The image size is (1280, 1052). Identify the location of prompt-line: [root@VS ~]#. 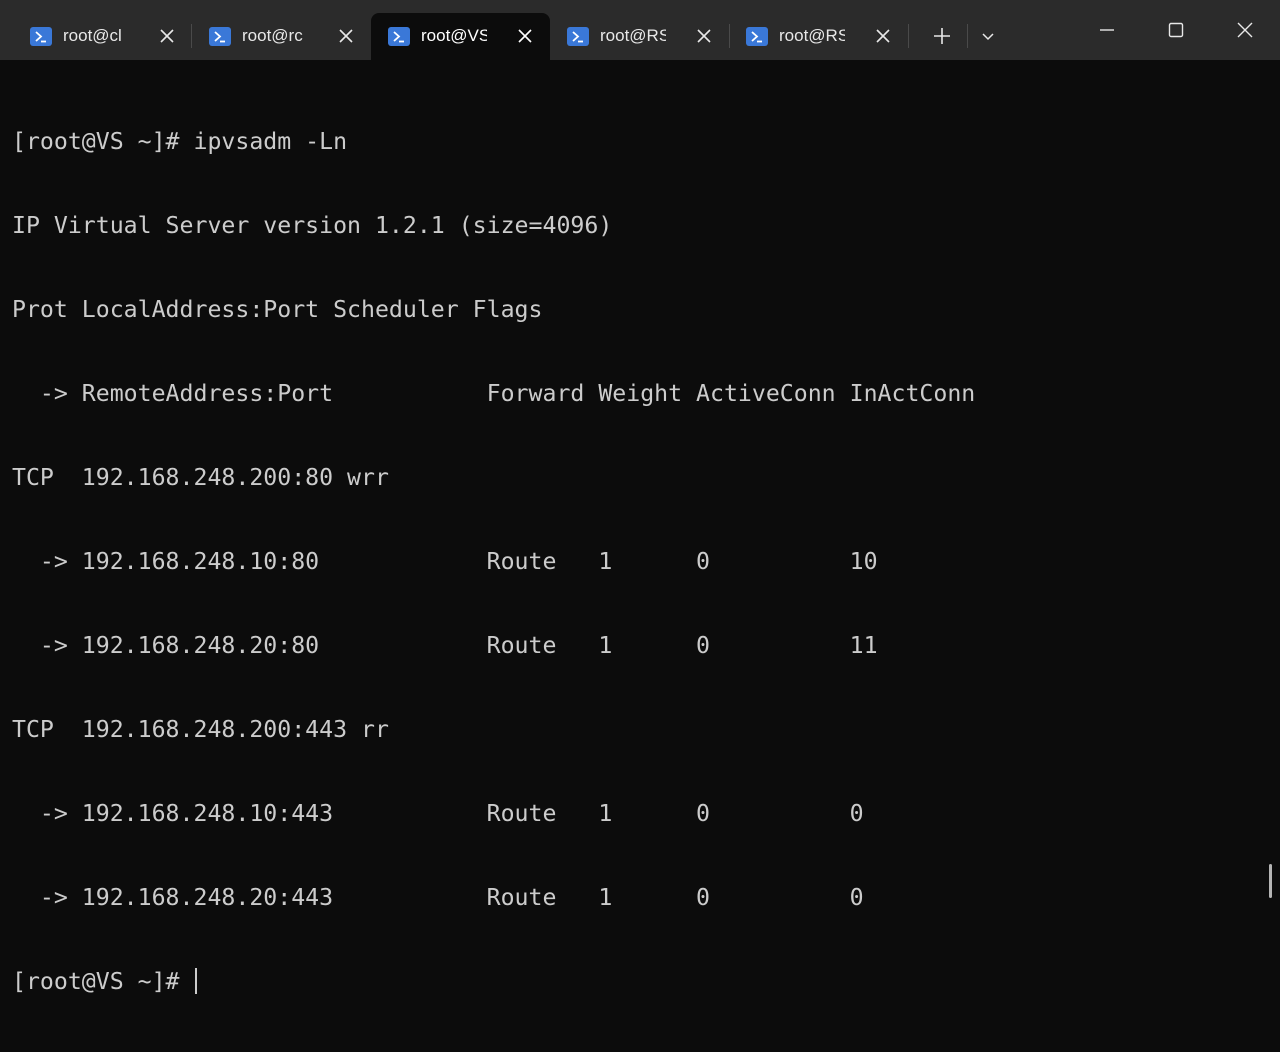
(493, 982).